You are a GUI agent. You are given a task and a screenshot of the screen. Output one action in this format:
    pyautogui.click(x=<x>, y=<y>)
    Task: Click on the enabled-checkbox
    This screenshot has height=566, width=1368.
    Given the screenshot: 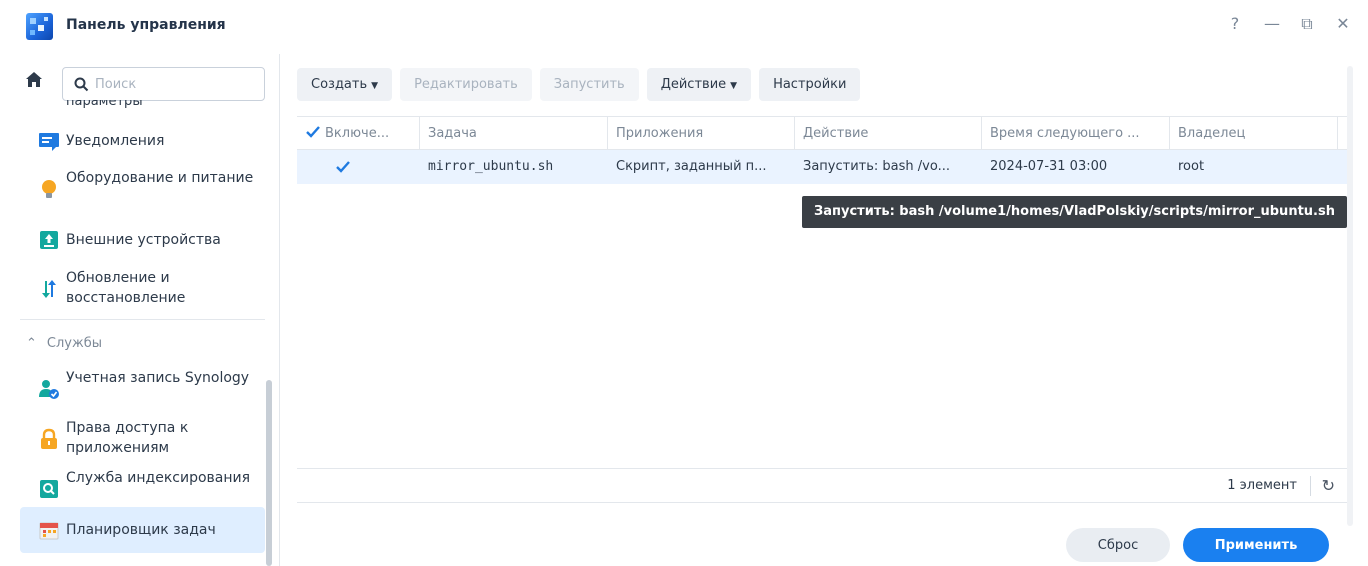 What is the action you would take?
    pyautogui.click(x=343, y=167)
    